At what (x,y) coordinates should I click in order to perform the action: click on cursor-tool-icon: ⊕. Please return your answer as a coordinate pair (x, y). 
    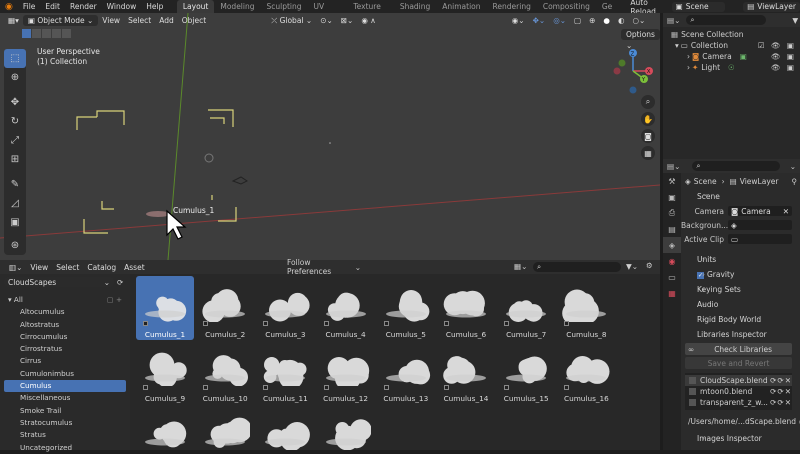
    Looking at the image, I should click on (15, 77).